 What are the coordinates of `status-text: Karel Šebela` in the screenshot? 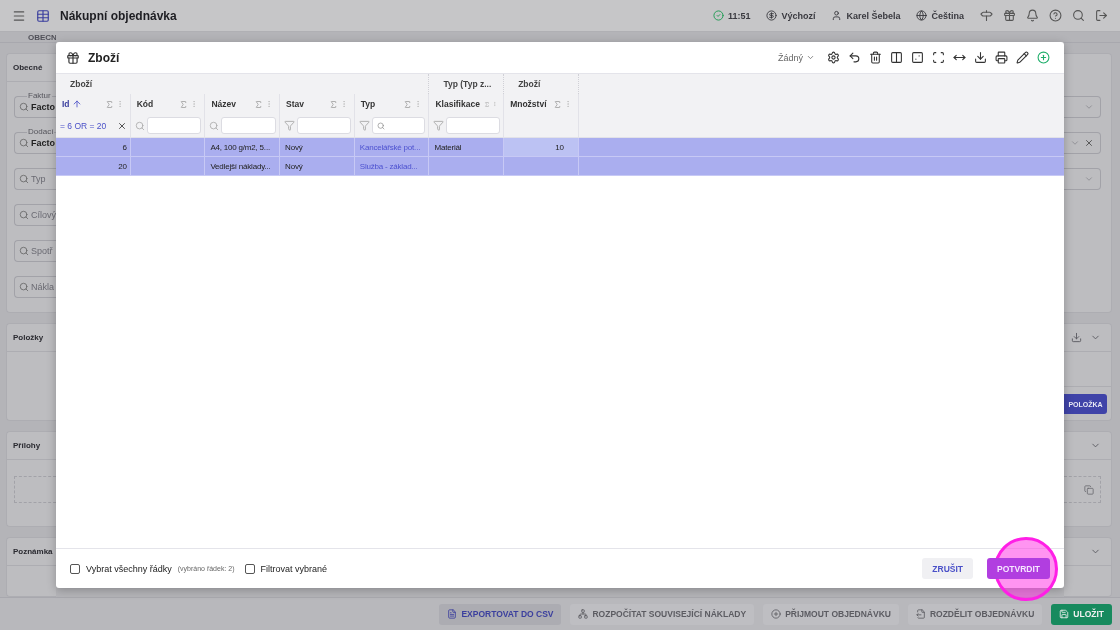 It's located at (873, 15).